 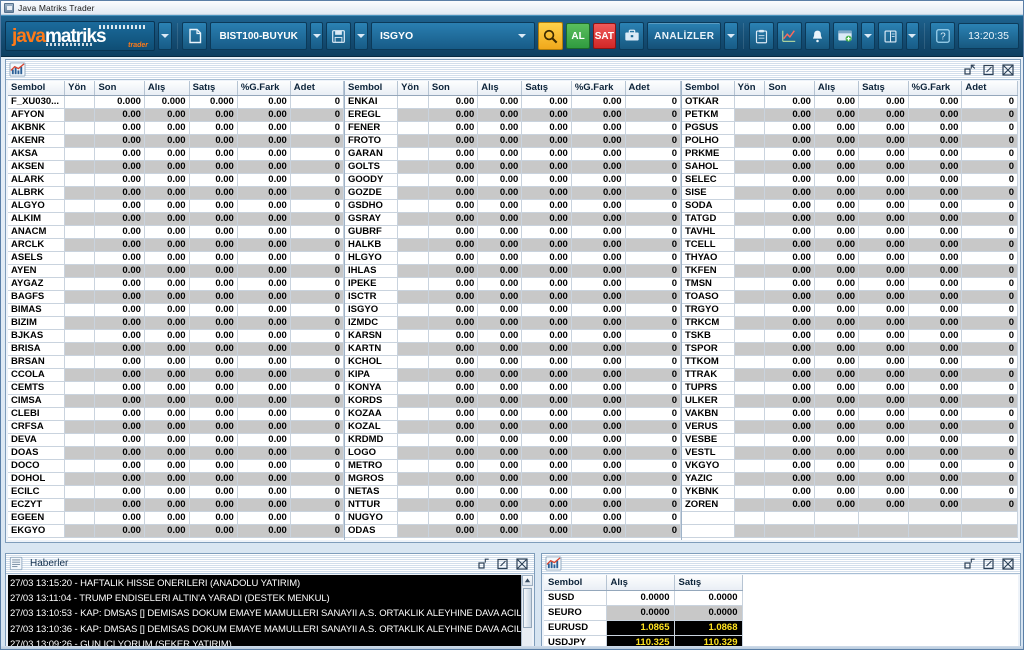 I want to click on table-row: KIPA 0.00 0.00 0.00 0.00 0, so click(x=513, y=375).